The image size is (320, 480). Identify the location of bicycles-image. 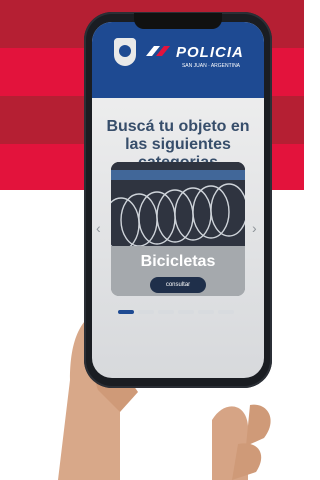
(178, 204).